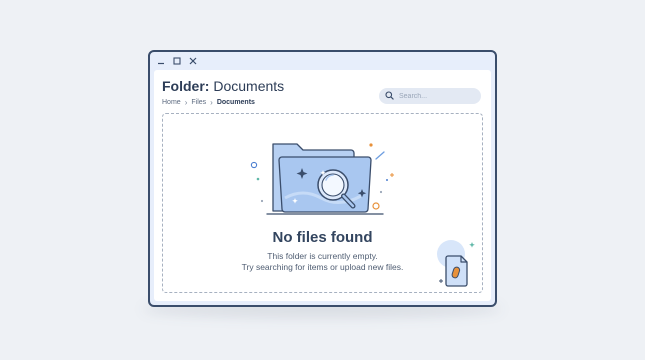 The width and height of the screenshot is (645, 360). Describe the element at coordinates (161, 61) in the screenshot. I see `minimize-icon` at that location.